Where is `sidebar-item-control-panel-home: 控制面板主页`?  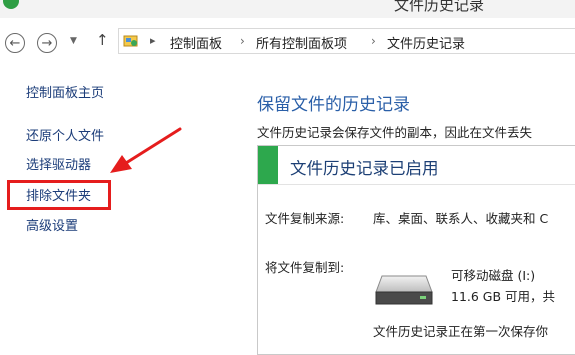
sidebar-item-control-panel-home: 控制面板主页 is located at coordinates (65, 91).